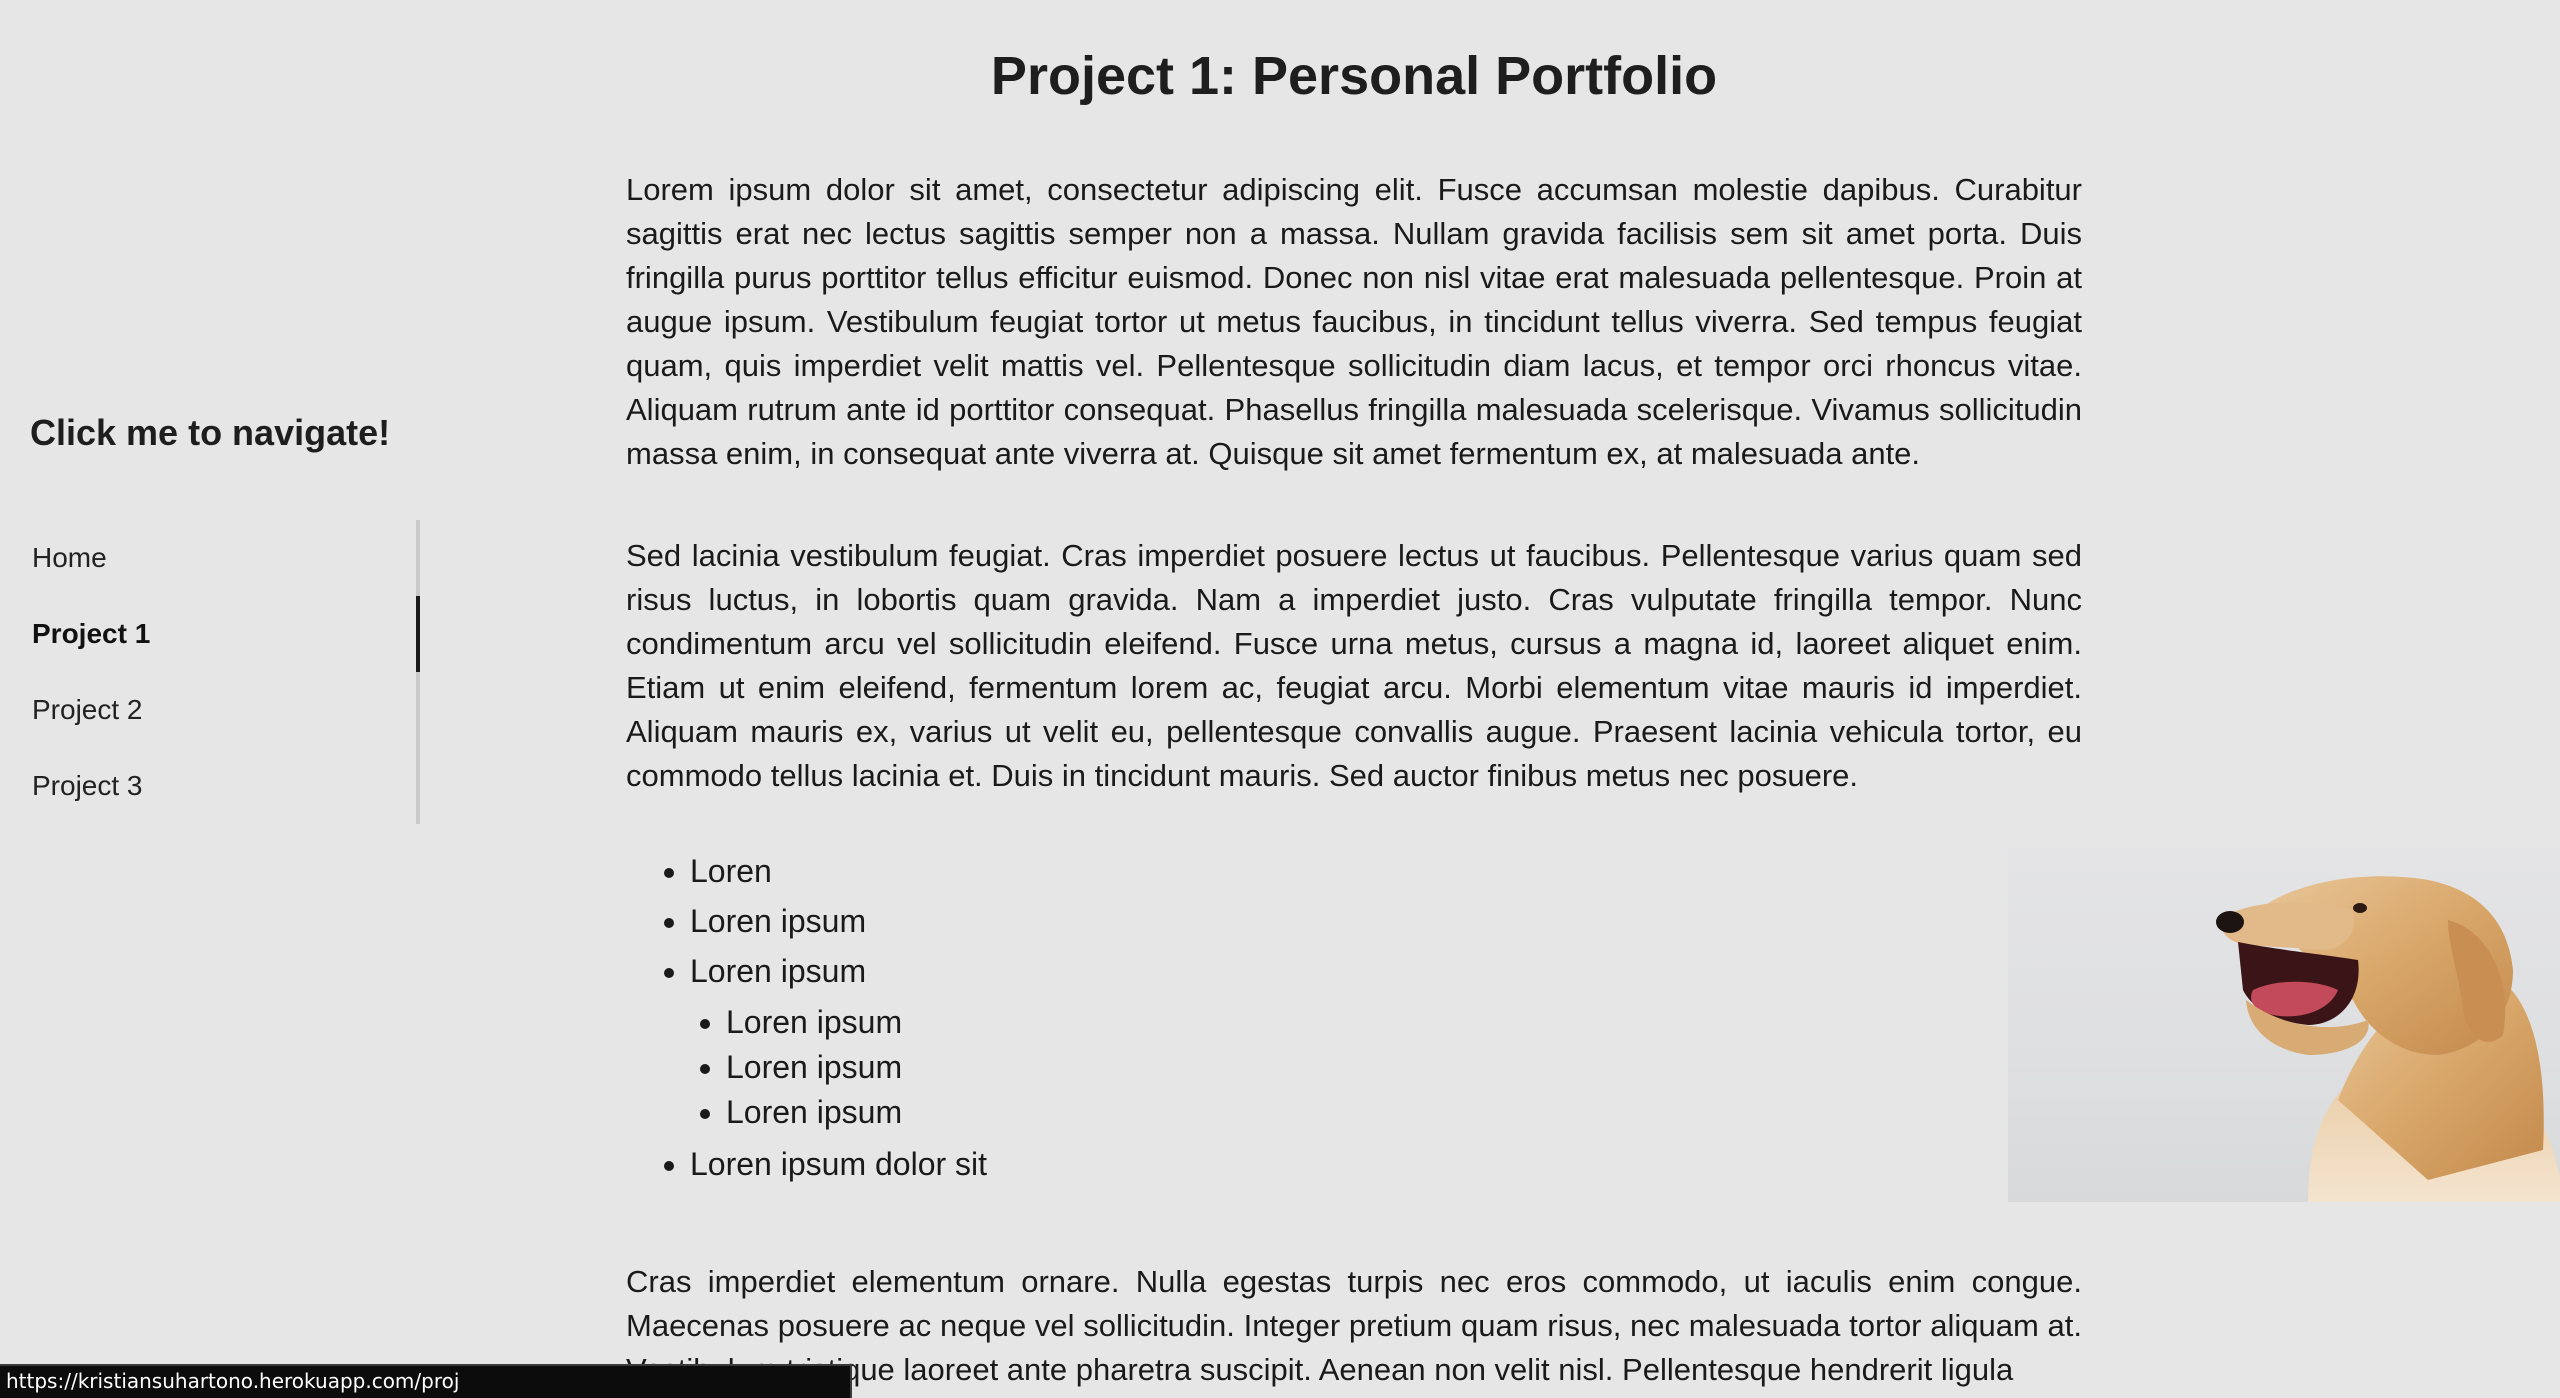  I want to click on nested-list: Loren ipsum Loren ipsum Loren ipsum, so click(838, 1067).